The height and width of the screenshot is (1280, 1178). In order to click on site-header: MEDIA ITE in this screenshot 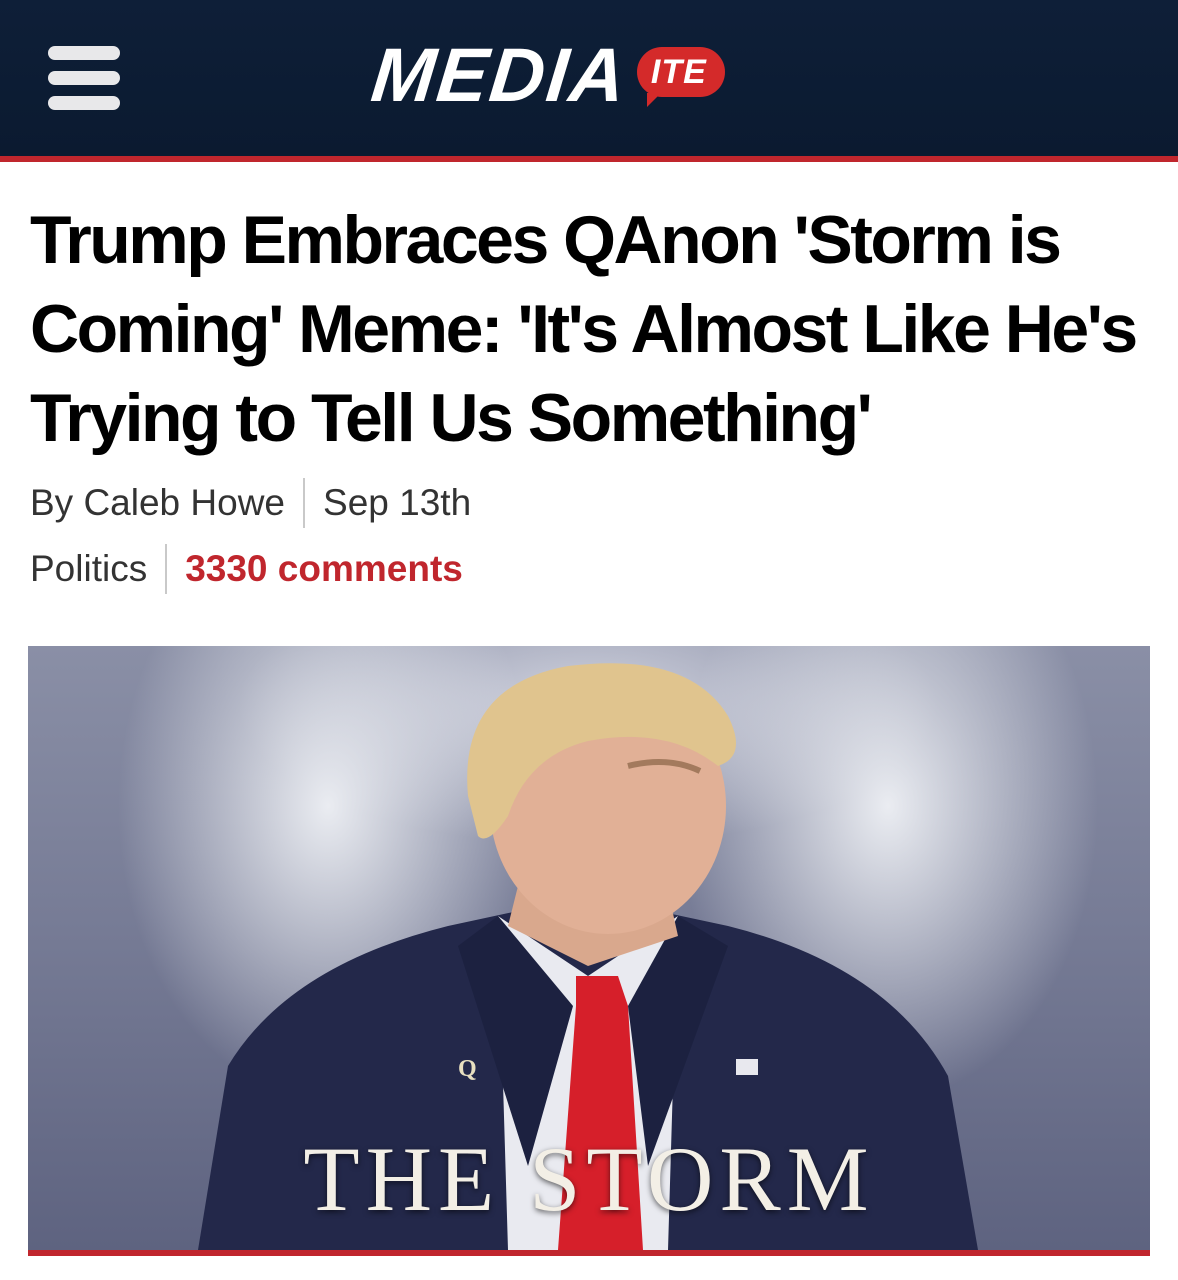, I will do `click(589, 81)`.